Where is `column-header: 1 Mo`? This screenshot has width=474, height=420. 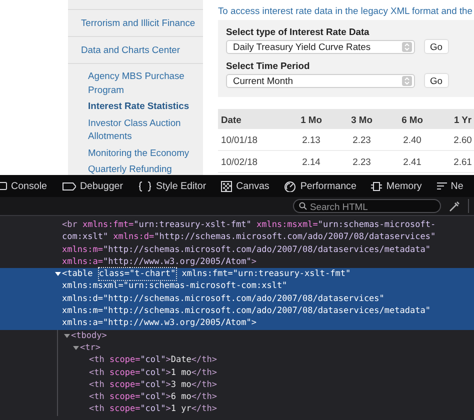
column-header: 1 Mo is located at coordinates (311, 119).